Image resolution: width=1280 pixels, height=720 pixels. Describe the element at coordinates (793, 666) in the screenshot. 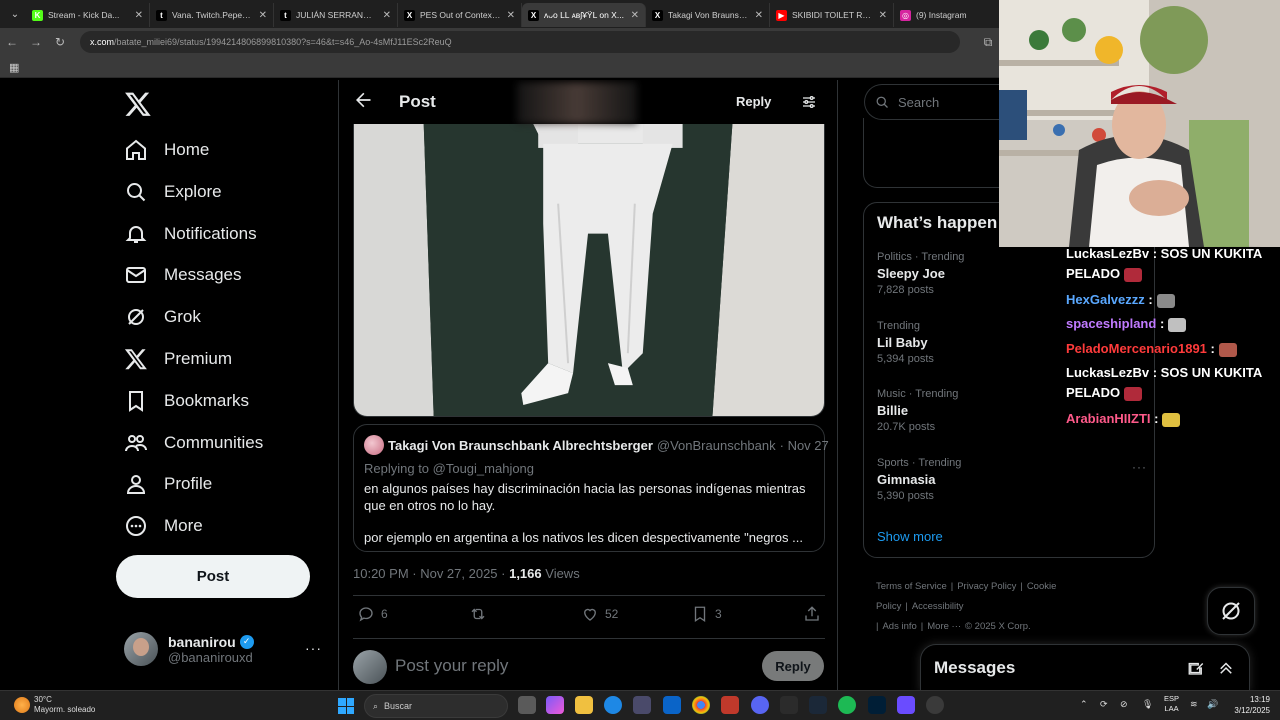

I see `reply-button: Reply` at that location.